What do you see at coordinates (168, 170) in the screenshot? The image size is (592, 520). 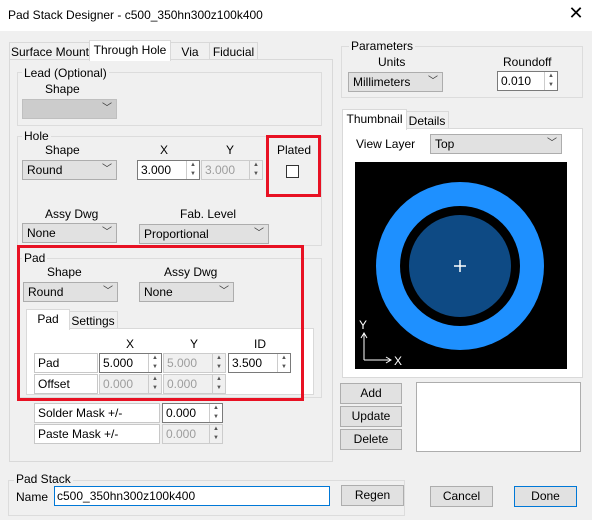 I see `hole-x-input: 3.000 ▲ ▼` at bounding box center [168, 170].